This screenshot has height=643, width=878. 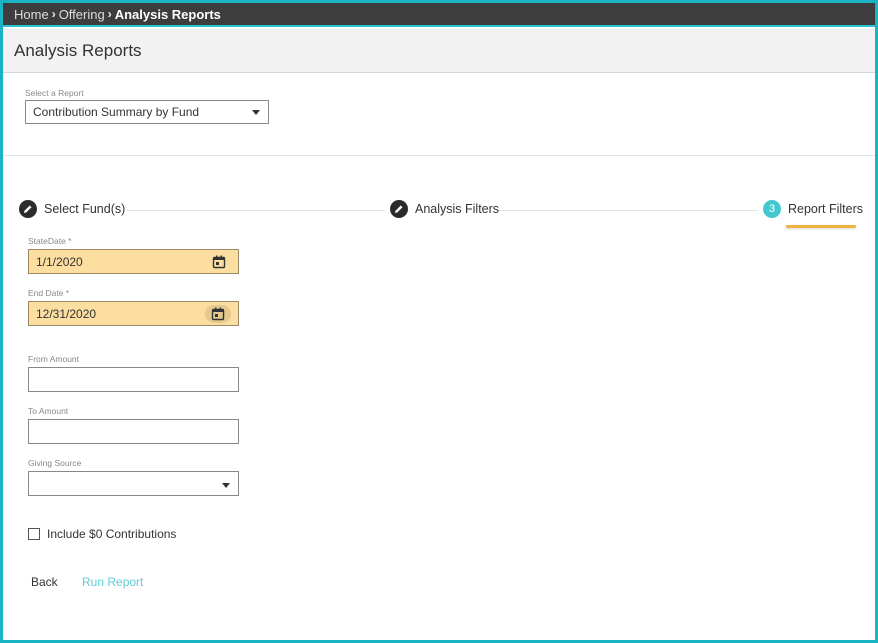 What do you see at coordinates (82, 14) in the screenshot?
I see `breadcrumb-offering: Offering` at bounding box center [82, 14].